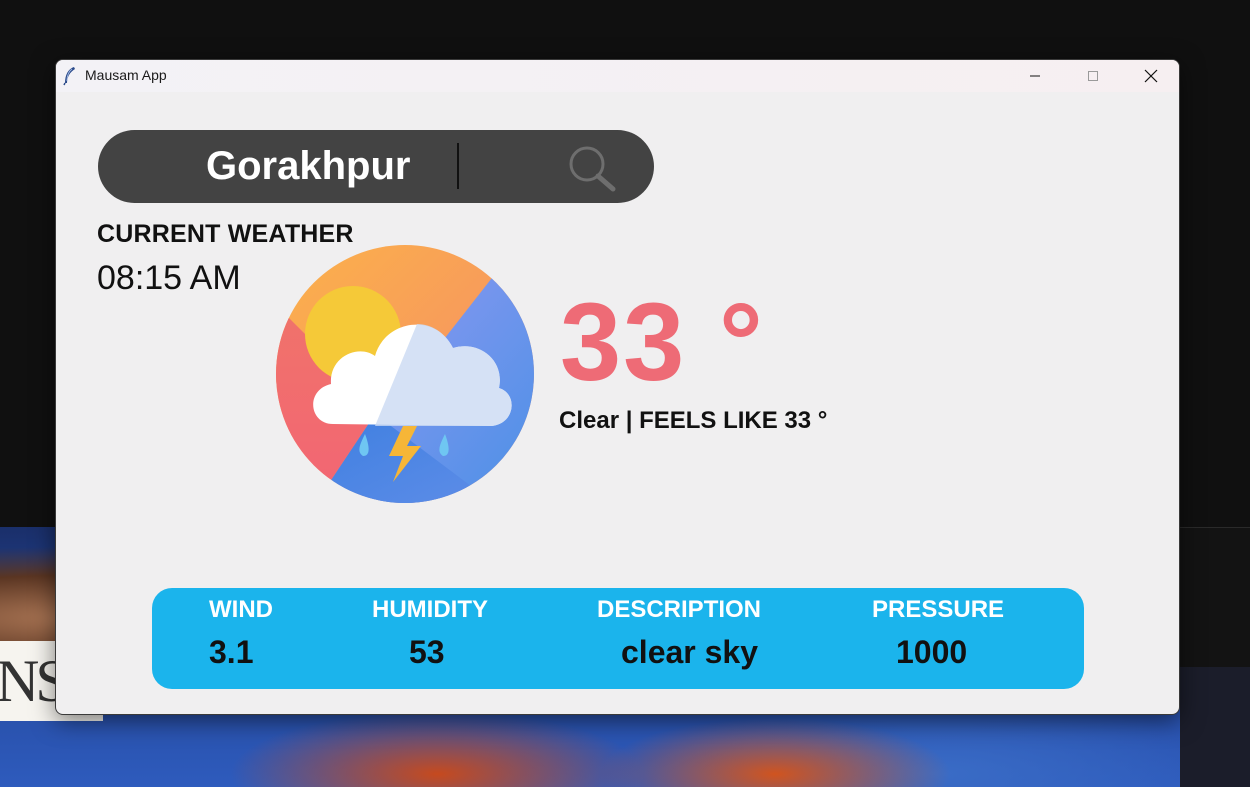 This screenshot has width=1250, height=787. Describe the element at coordinates (1215, 597) in the screenshot. I see `background-panel` at that location.